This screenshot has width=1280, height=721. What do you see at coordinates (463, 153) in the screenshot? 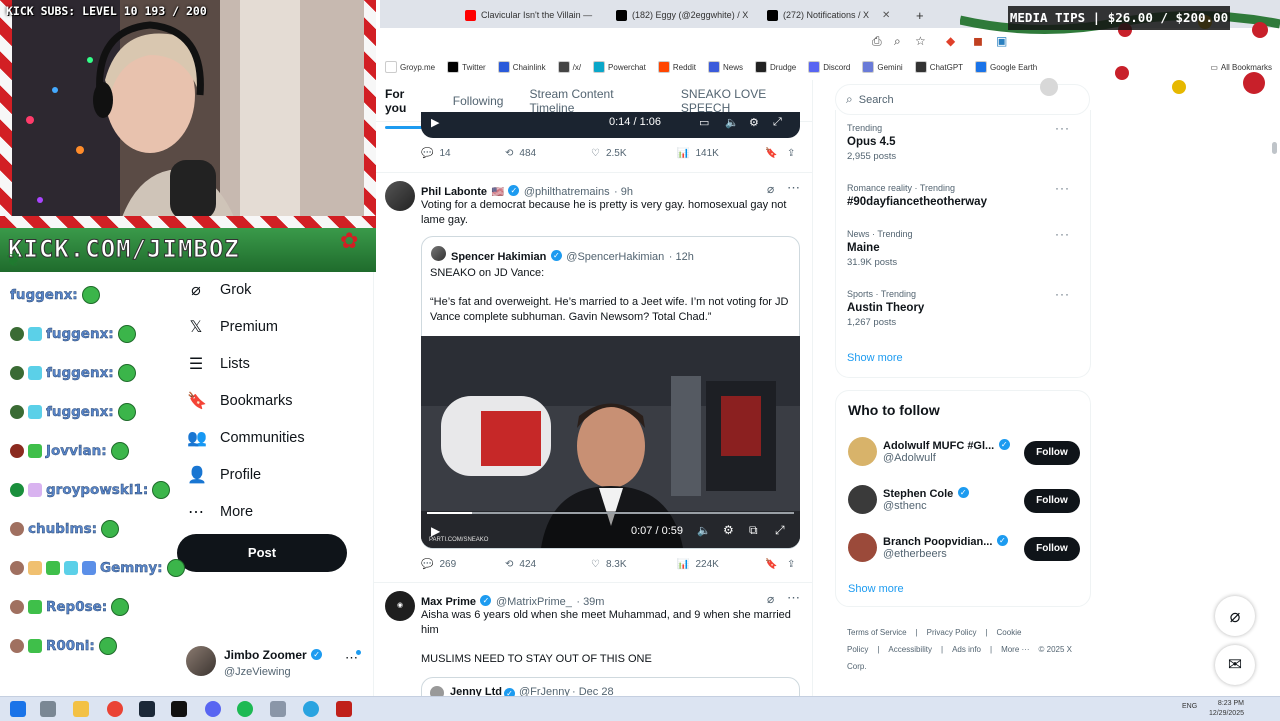
I see `reply-button: 💬 14` at bounding box center [463, 153].